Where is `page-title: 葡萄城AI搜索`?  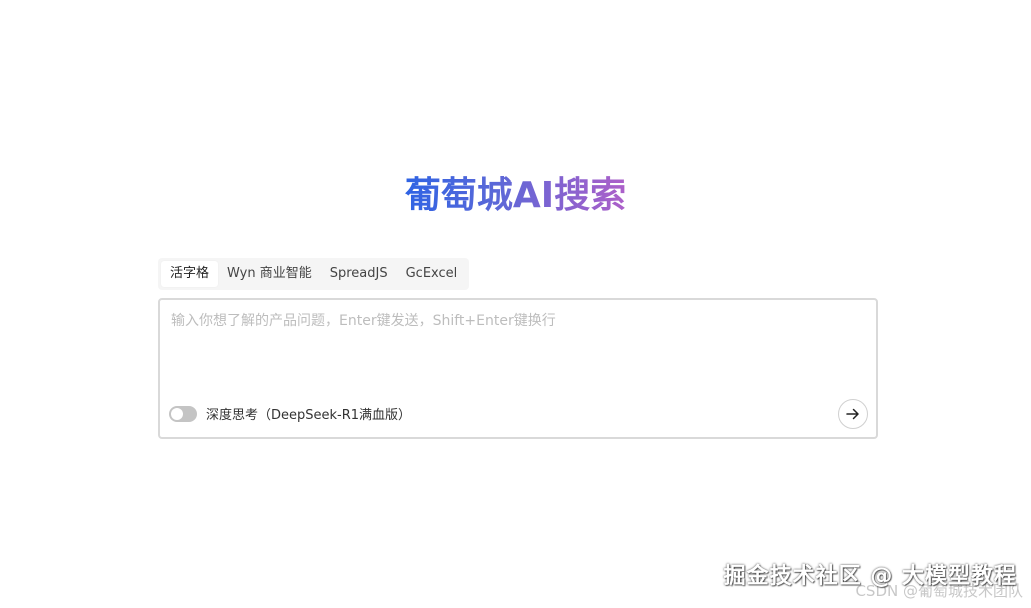 page-title: 葡萄城AI搜索 is located at coordinates (515, 196).